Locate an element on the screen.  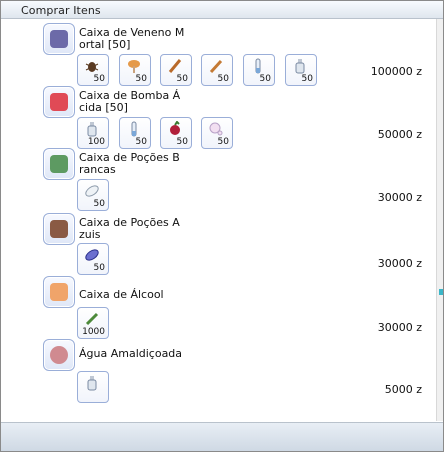
item-name: Caixa de Álcool is located at coordinates (121, 294).